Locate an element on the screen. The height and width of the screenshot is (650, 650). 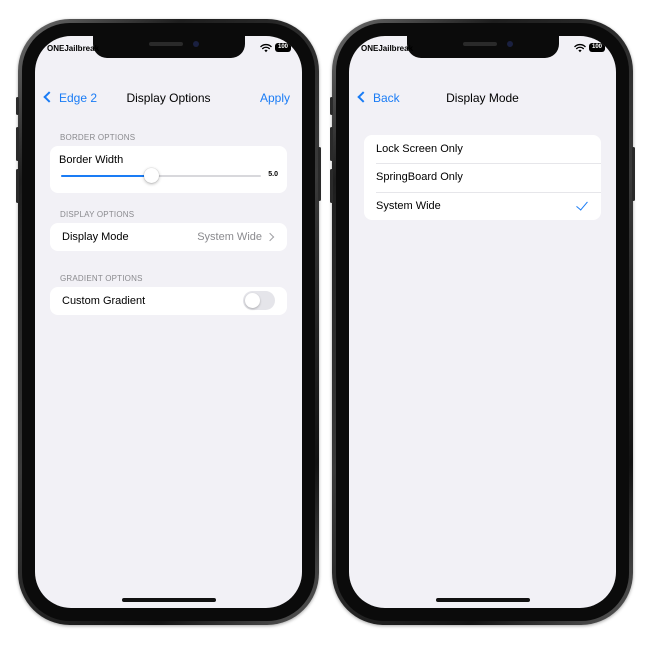
option-label: Lock Screen Only is located at coordinates (419, 149).